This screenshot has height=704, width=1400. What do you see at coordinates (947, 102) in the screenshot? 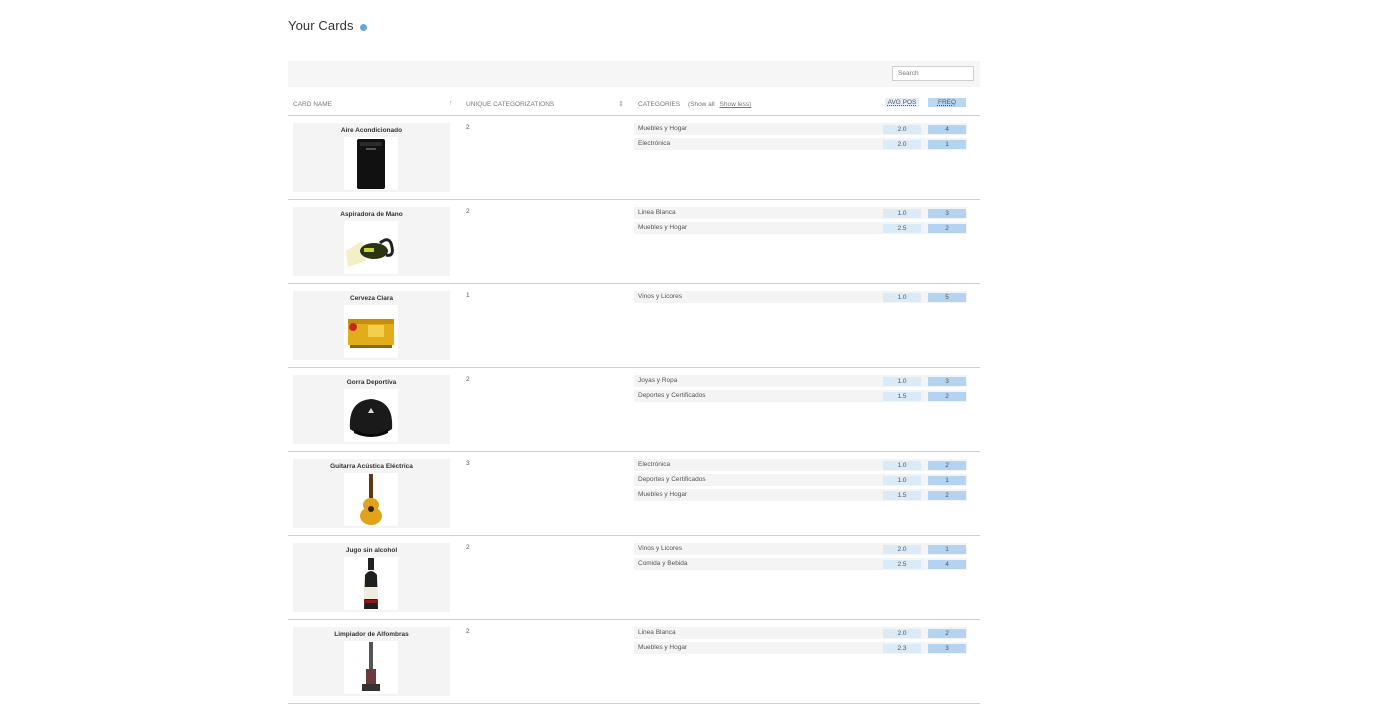
I see `column-header-freq: FREQ` at bounding box center [947, 102].